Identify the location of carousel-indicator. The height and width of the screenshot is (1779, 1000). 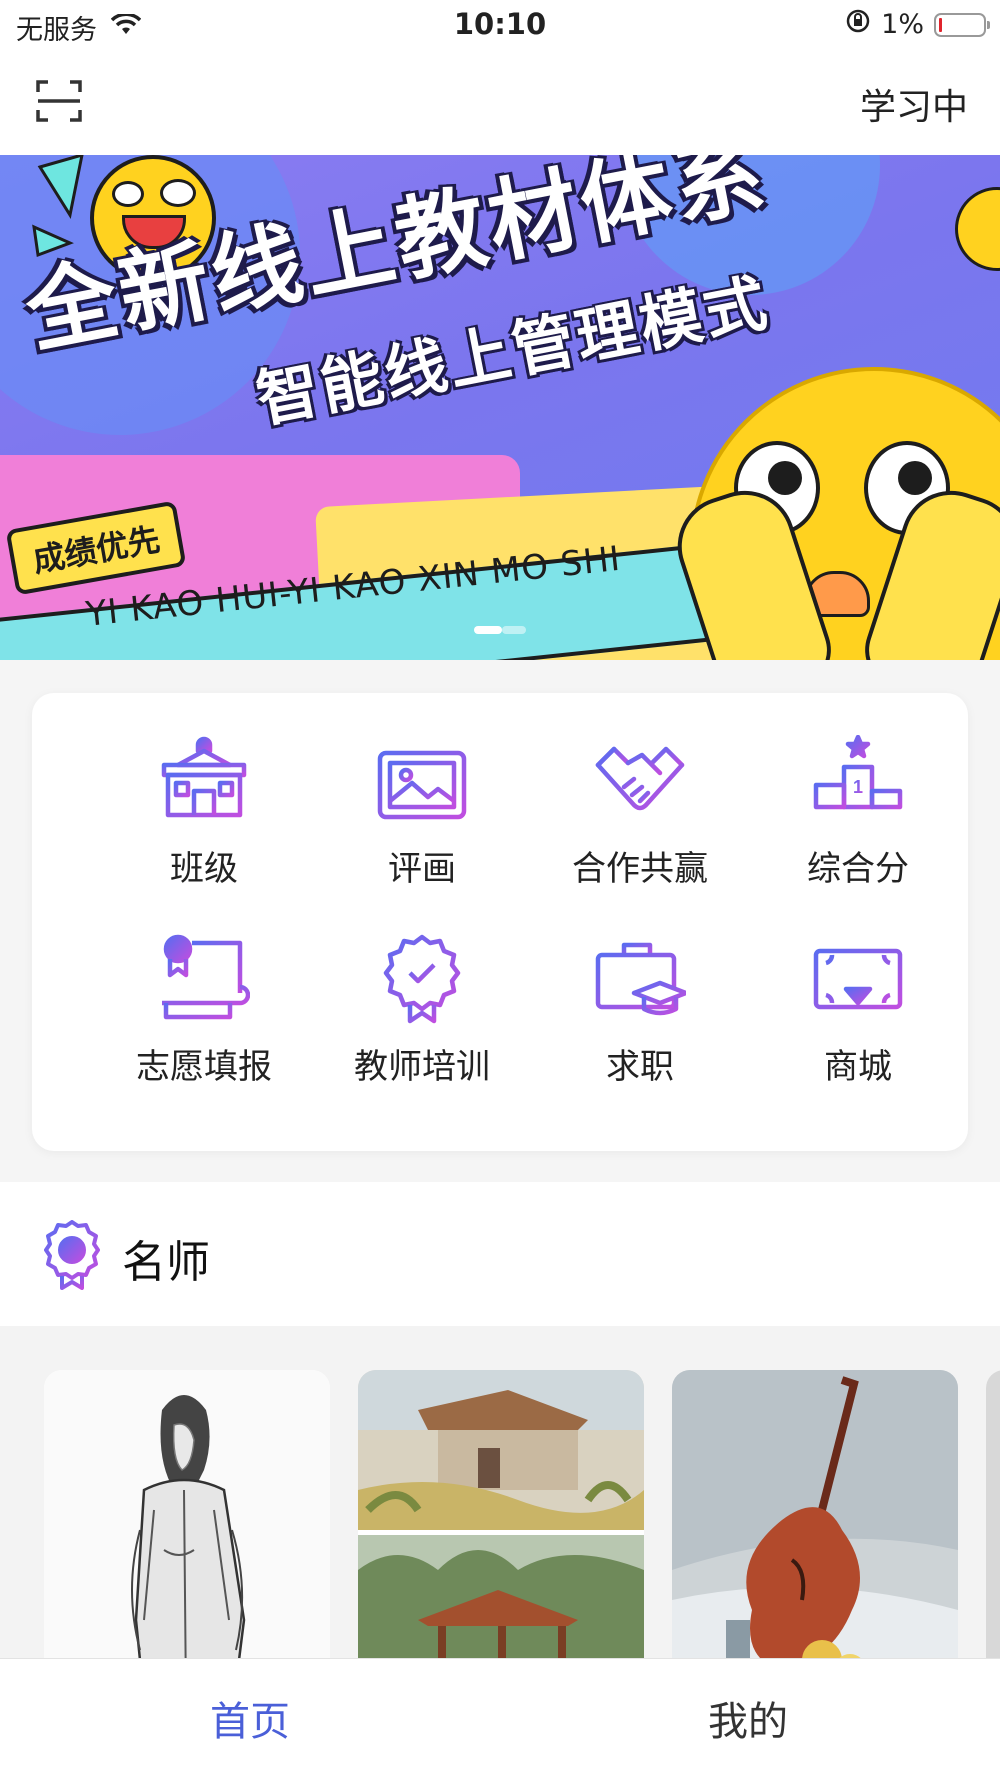
(500, 630).